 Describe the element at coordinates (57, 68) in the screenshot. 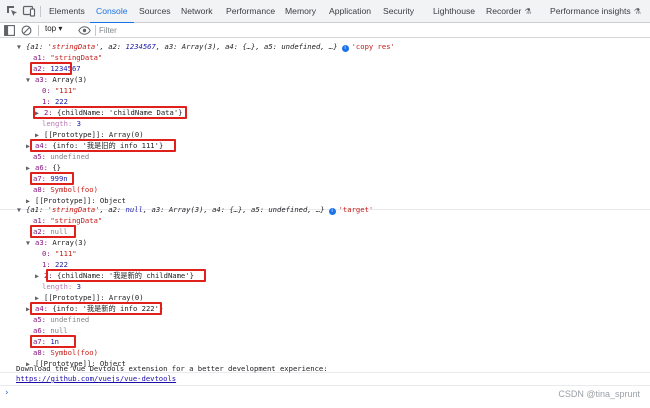

I see `prop-a2: a2: 1234567` at that location.